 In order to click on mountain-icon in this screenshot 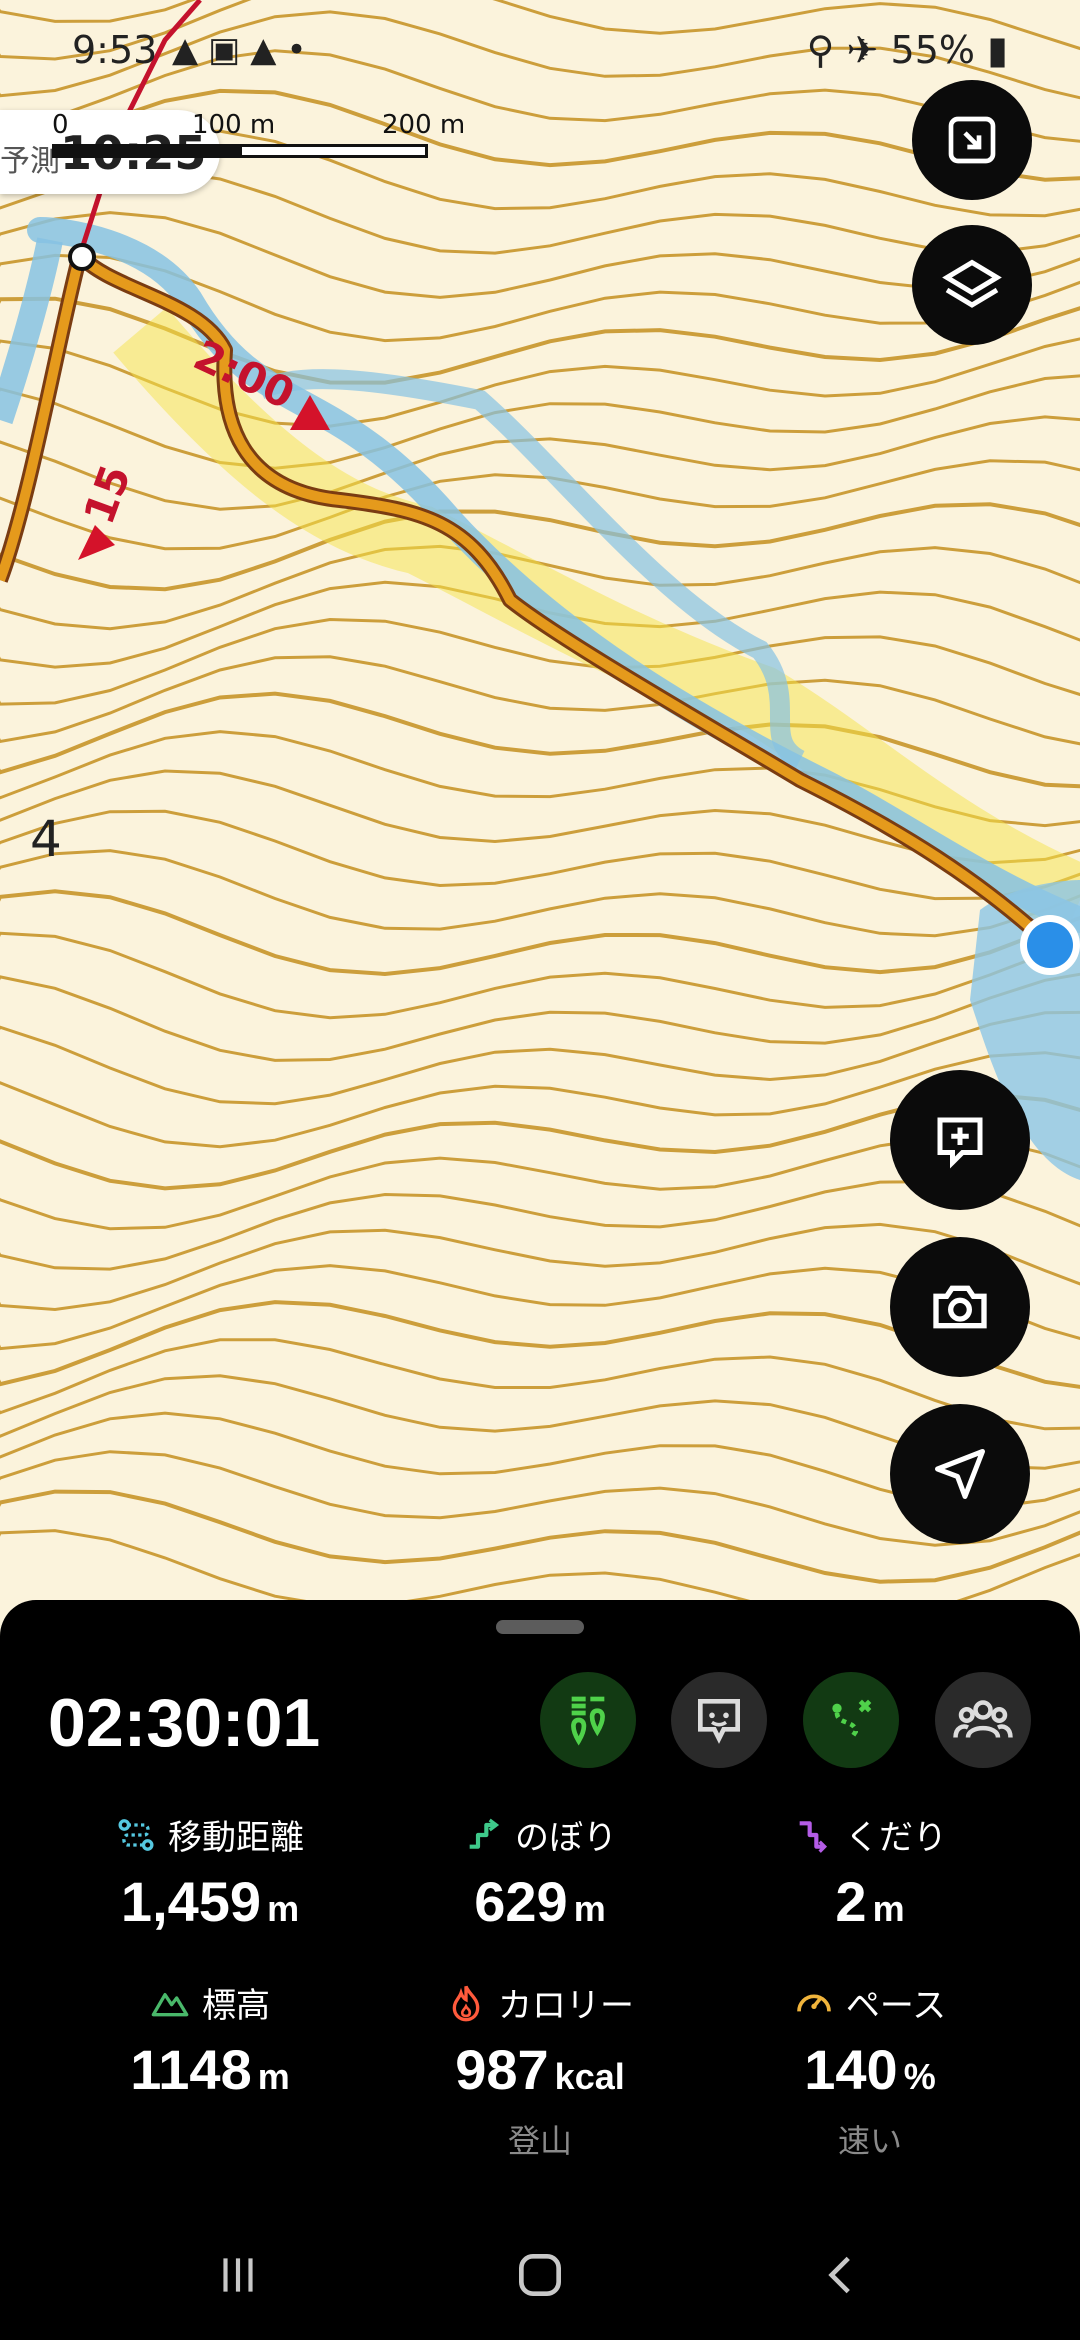, I will do `click(170, 2004)`.